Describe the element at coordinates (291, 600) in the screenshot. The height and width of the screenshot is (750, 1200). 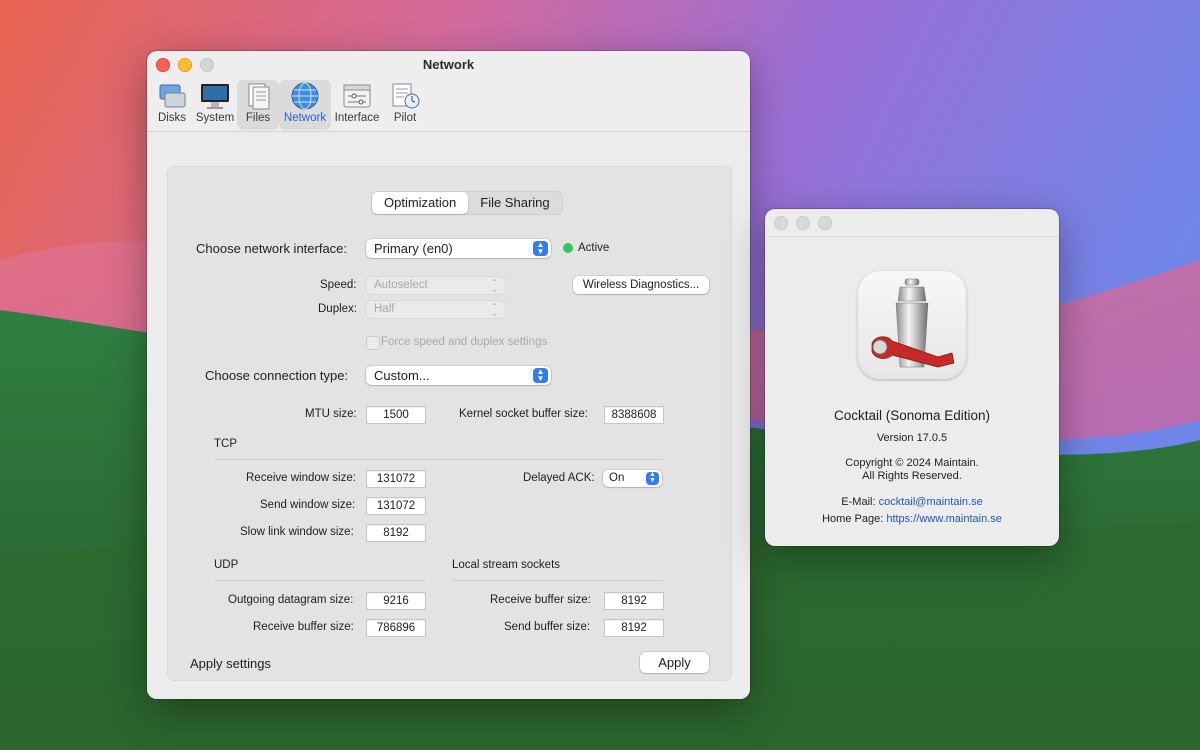
I see `outgoing-datagram-label: Outgoing datagram size:` at that location.